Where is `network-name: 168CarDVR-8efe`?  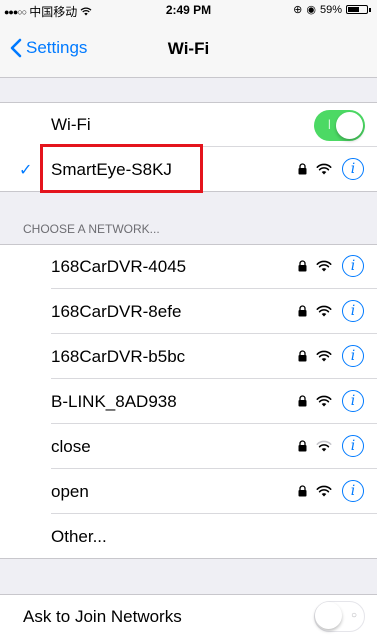 network-name: 168CarDVR-8efe is located at coordinates (116, 311).